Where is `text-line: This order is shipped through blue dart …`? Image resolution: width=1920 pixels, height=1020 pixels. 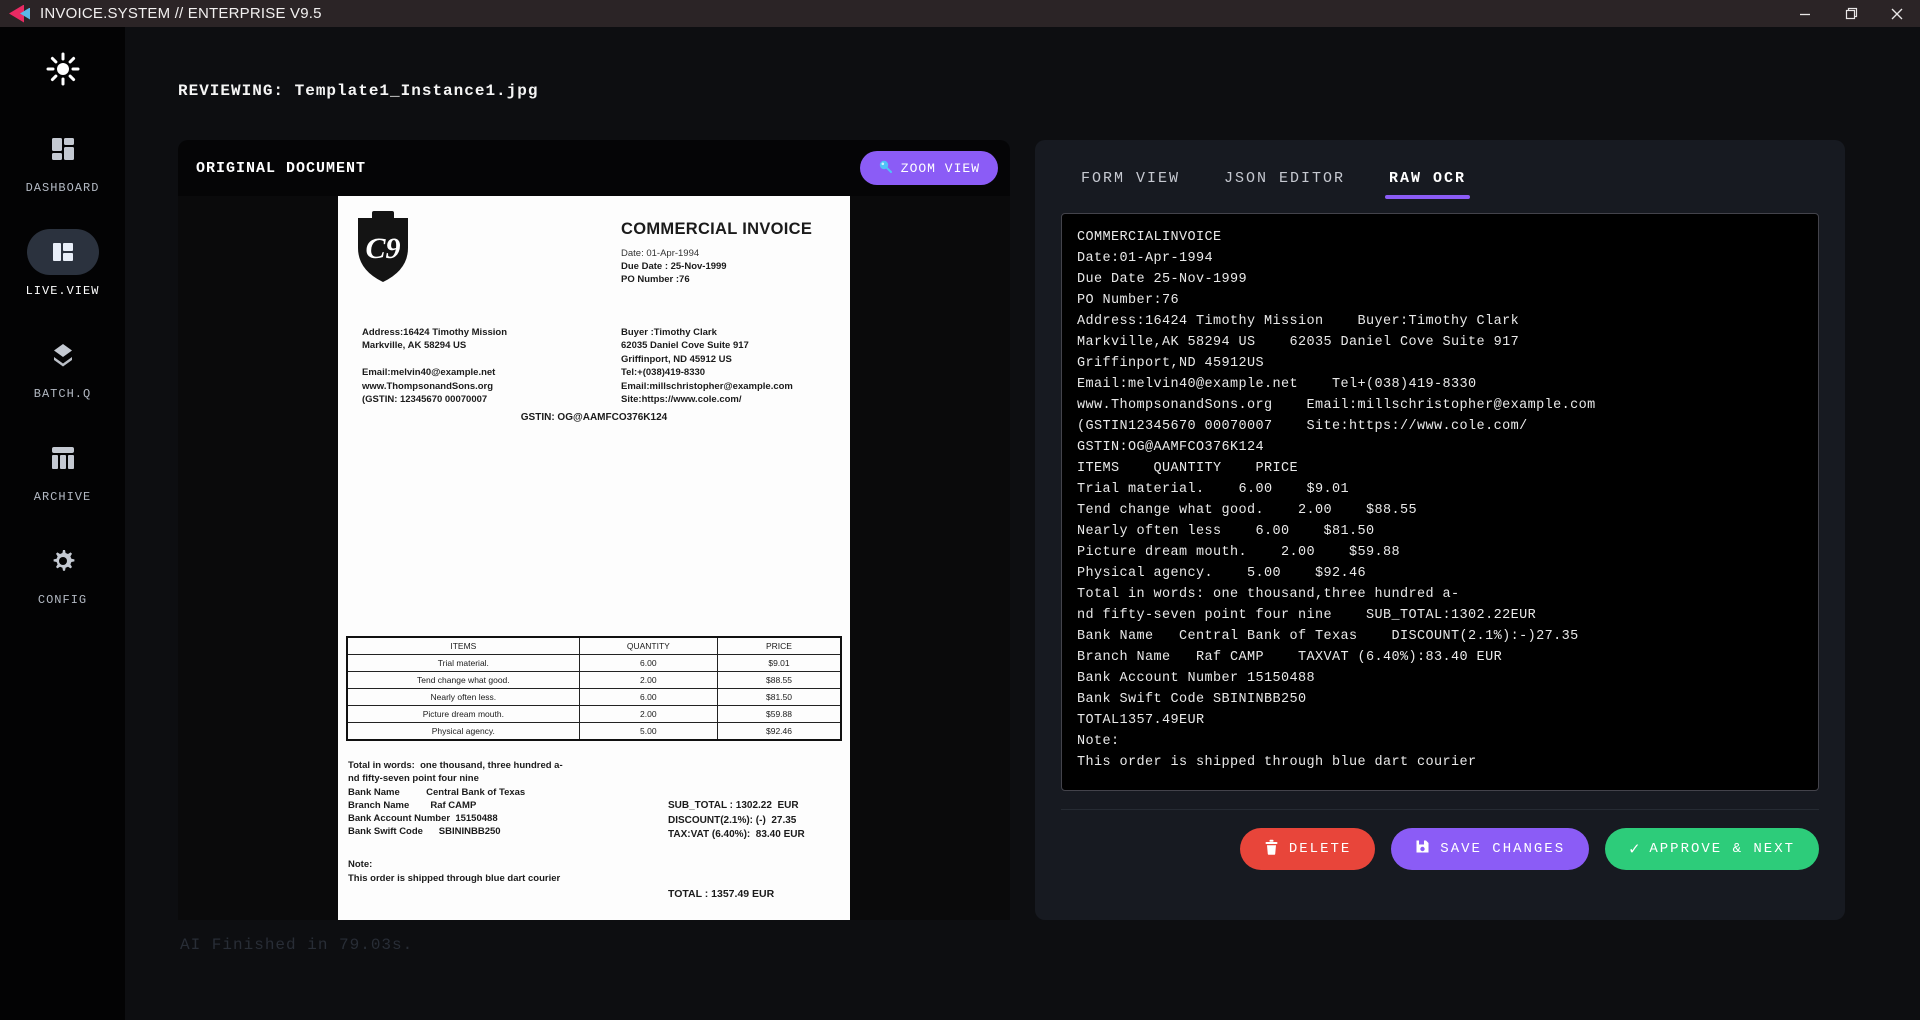
text-line: This order is shipped through blue dart … is located at coordinates (1277, 762).